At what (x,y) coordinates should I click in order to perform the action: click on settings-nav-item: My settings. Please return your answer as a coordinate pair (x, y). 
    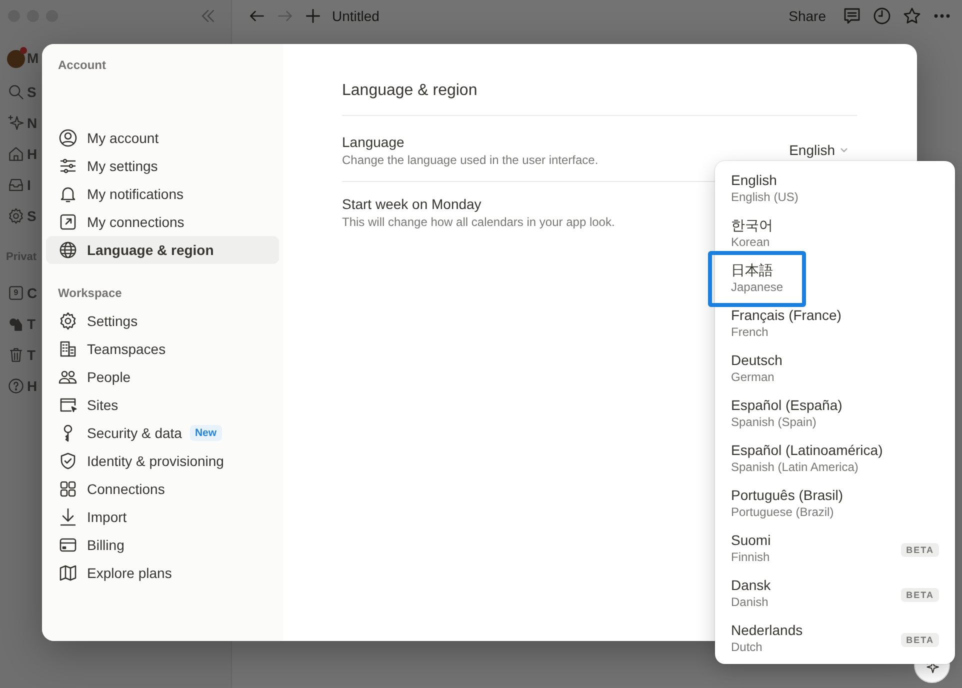
    Looking at the image, I should click on (162, 166).